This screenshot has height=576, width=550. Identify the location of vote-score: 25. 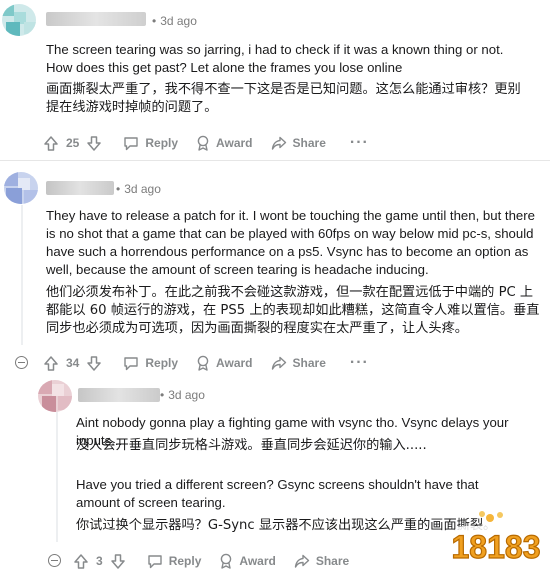
(73, 143).